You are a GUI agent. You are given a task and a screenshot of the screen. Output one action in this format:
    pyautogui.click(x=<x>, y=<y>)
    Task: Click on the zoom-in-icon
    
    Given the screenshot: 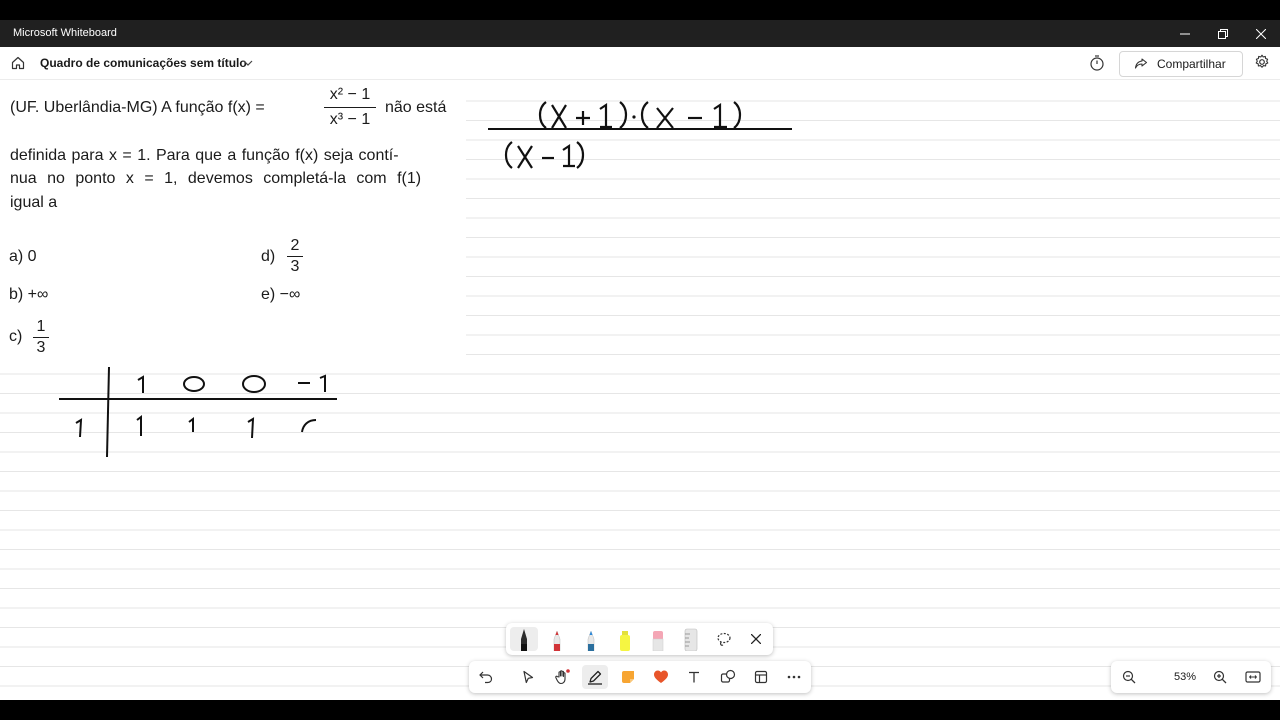 What is the action you would take?
    pyautogui.click(x=1220, y=677)
    